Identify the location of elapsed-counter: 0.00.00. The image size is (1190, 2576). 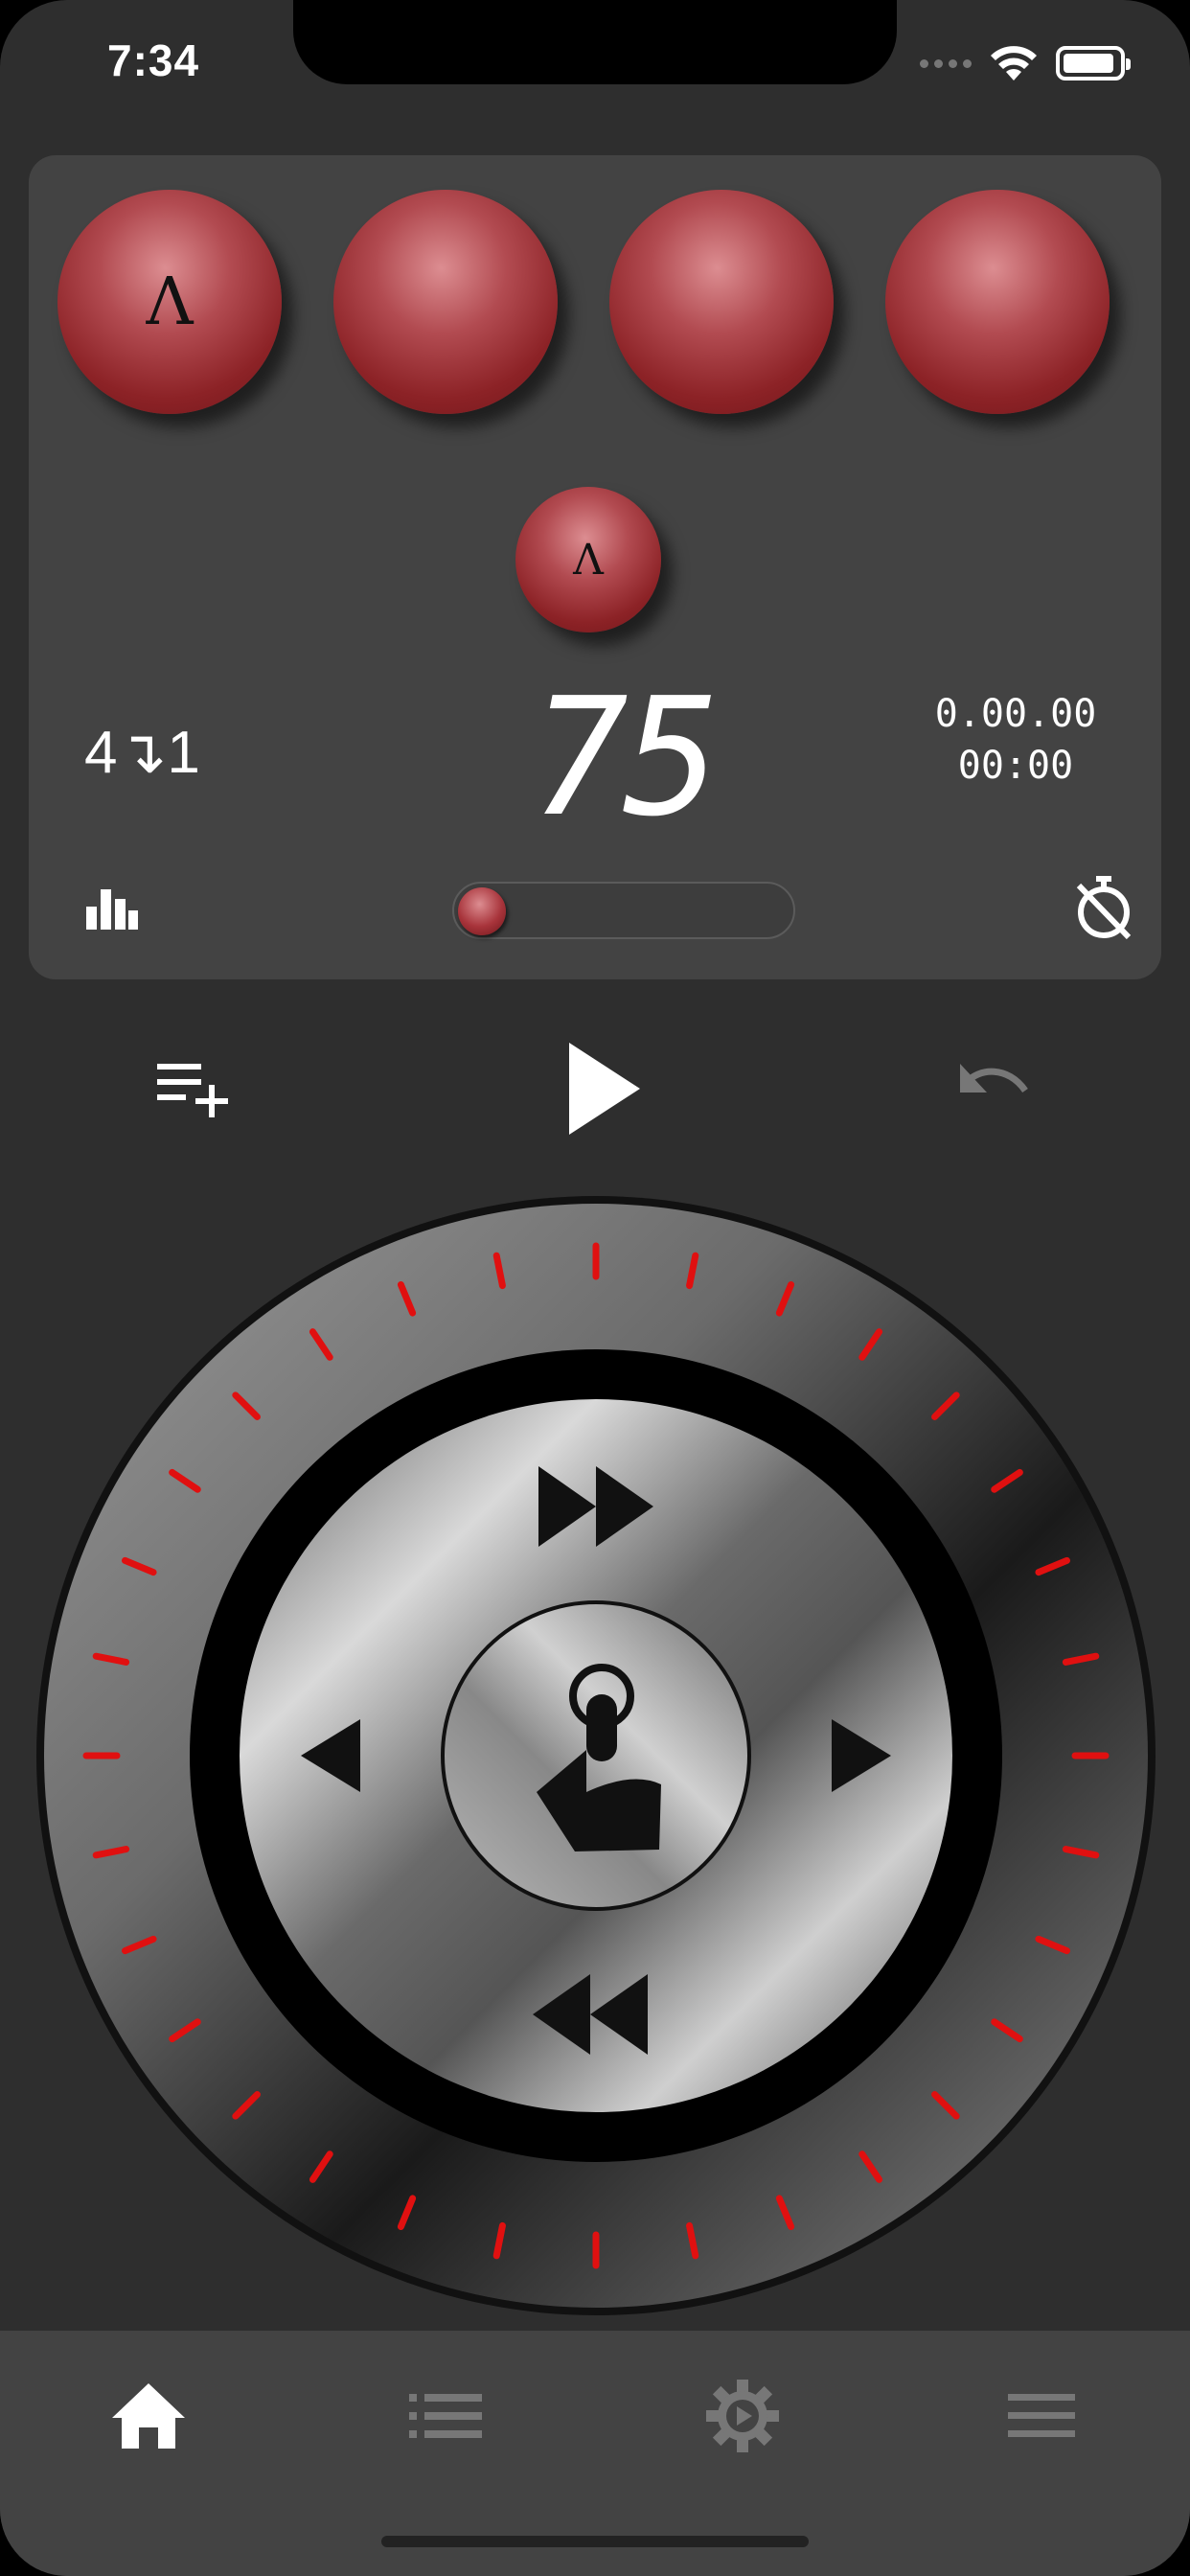
(1015, 714).